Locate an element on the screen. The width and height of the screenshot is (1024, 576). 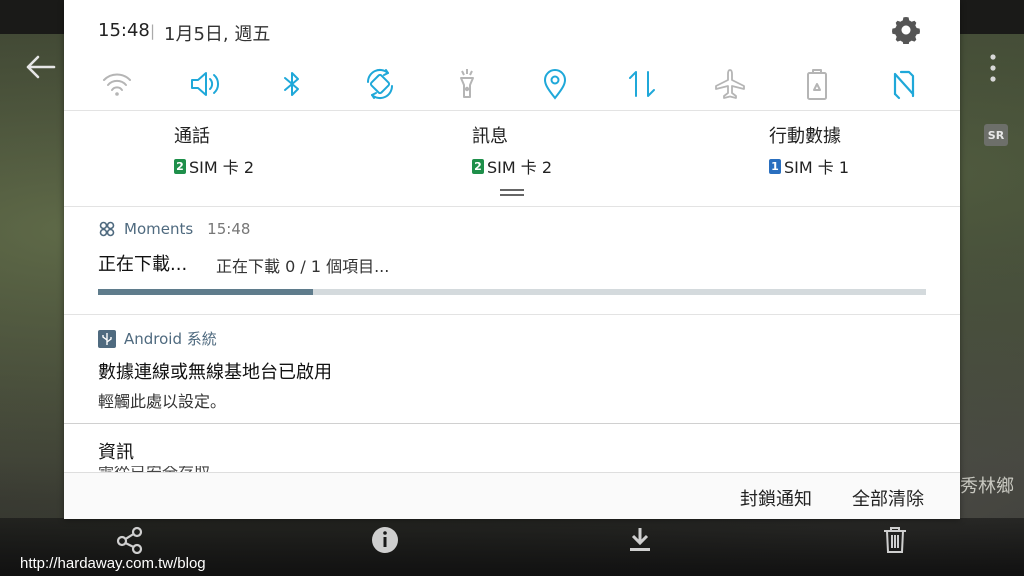
notification-header: Moments 15:48 is located at coordinates (174, 229).